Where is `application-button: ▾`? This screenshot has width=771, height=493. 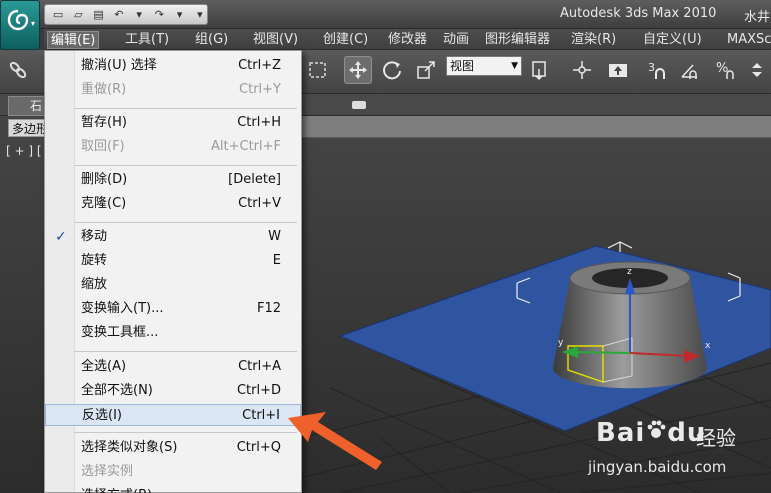
application-button: ▾ is located at coordinates (20, 25).